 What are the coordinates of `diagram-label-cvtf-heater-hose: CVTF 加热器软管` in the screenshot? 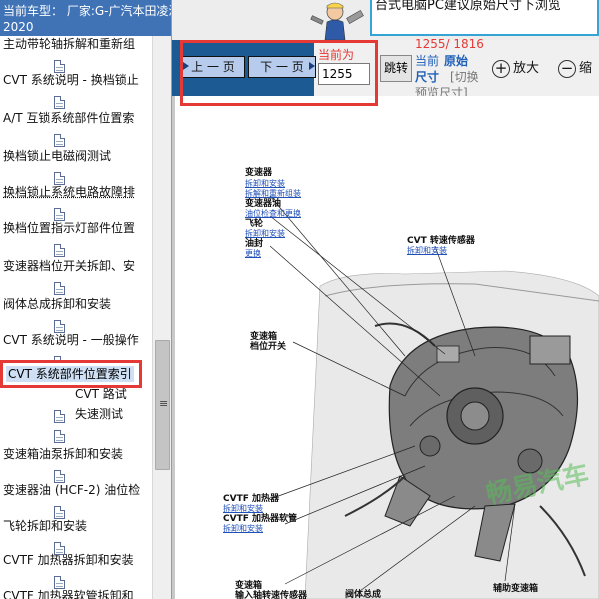 It's located at (260, 519).